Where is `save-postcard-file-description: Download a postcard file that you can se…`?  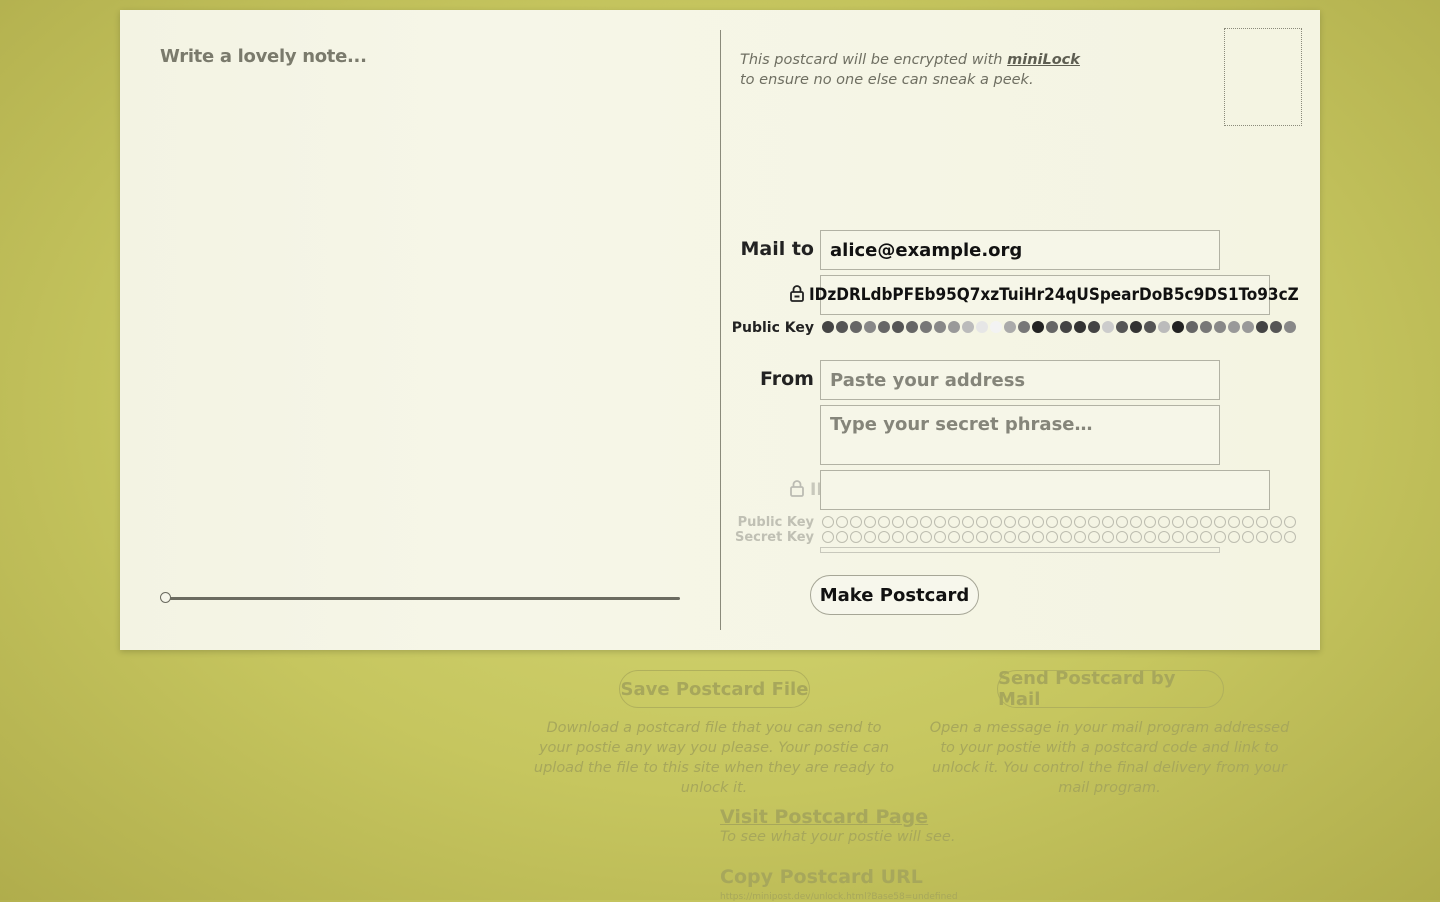 save-postcard-file-description: Download a postcard file that you can se… is located at coordinates (714, 758).